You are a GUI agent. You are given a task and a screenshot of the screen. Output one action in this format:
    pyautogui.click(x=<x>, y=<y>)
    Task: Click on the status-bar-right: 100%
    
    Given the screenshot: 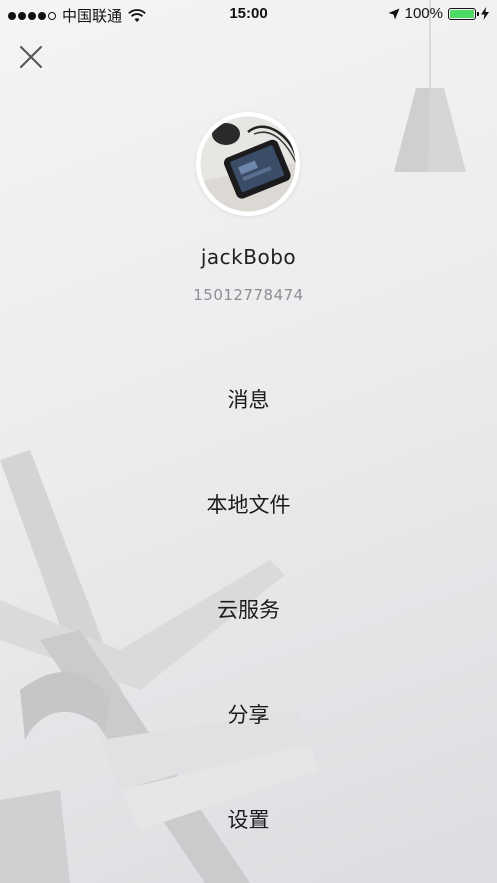 What is the action you would take?
    pyautogui.click(x=438, y=13)
    